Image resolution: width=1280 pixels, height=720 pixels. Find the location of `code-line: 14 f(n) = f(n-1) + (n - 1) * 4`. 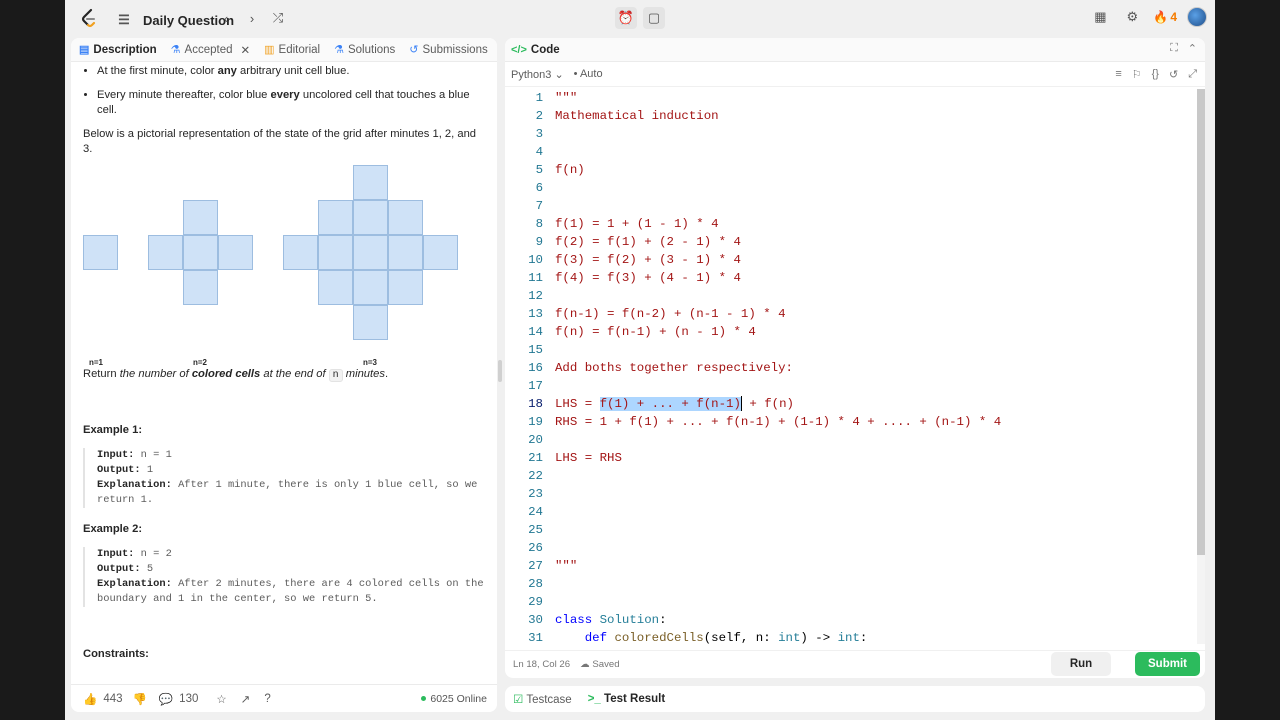

code-line: 14 f(n) = f(n-1) + (n - 1) * 4 is located at coordinates (851, 332).